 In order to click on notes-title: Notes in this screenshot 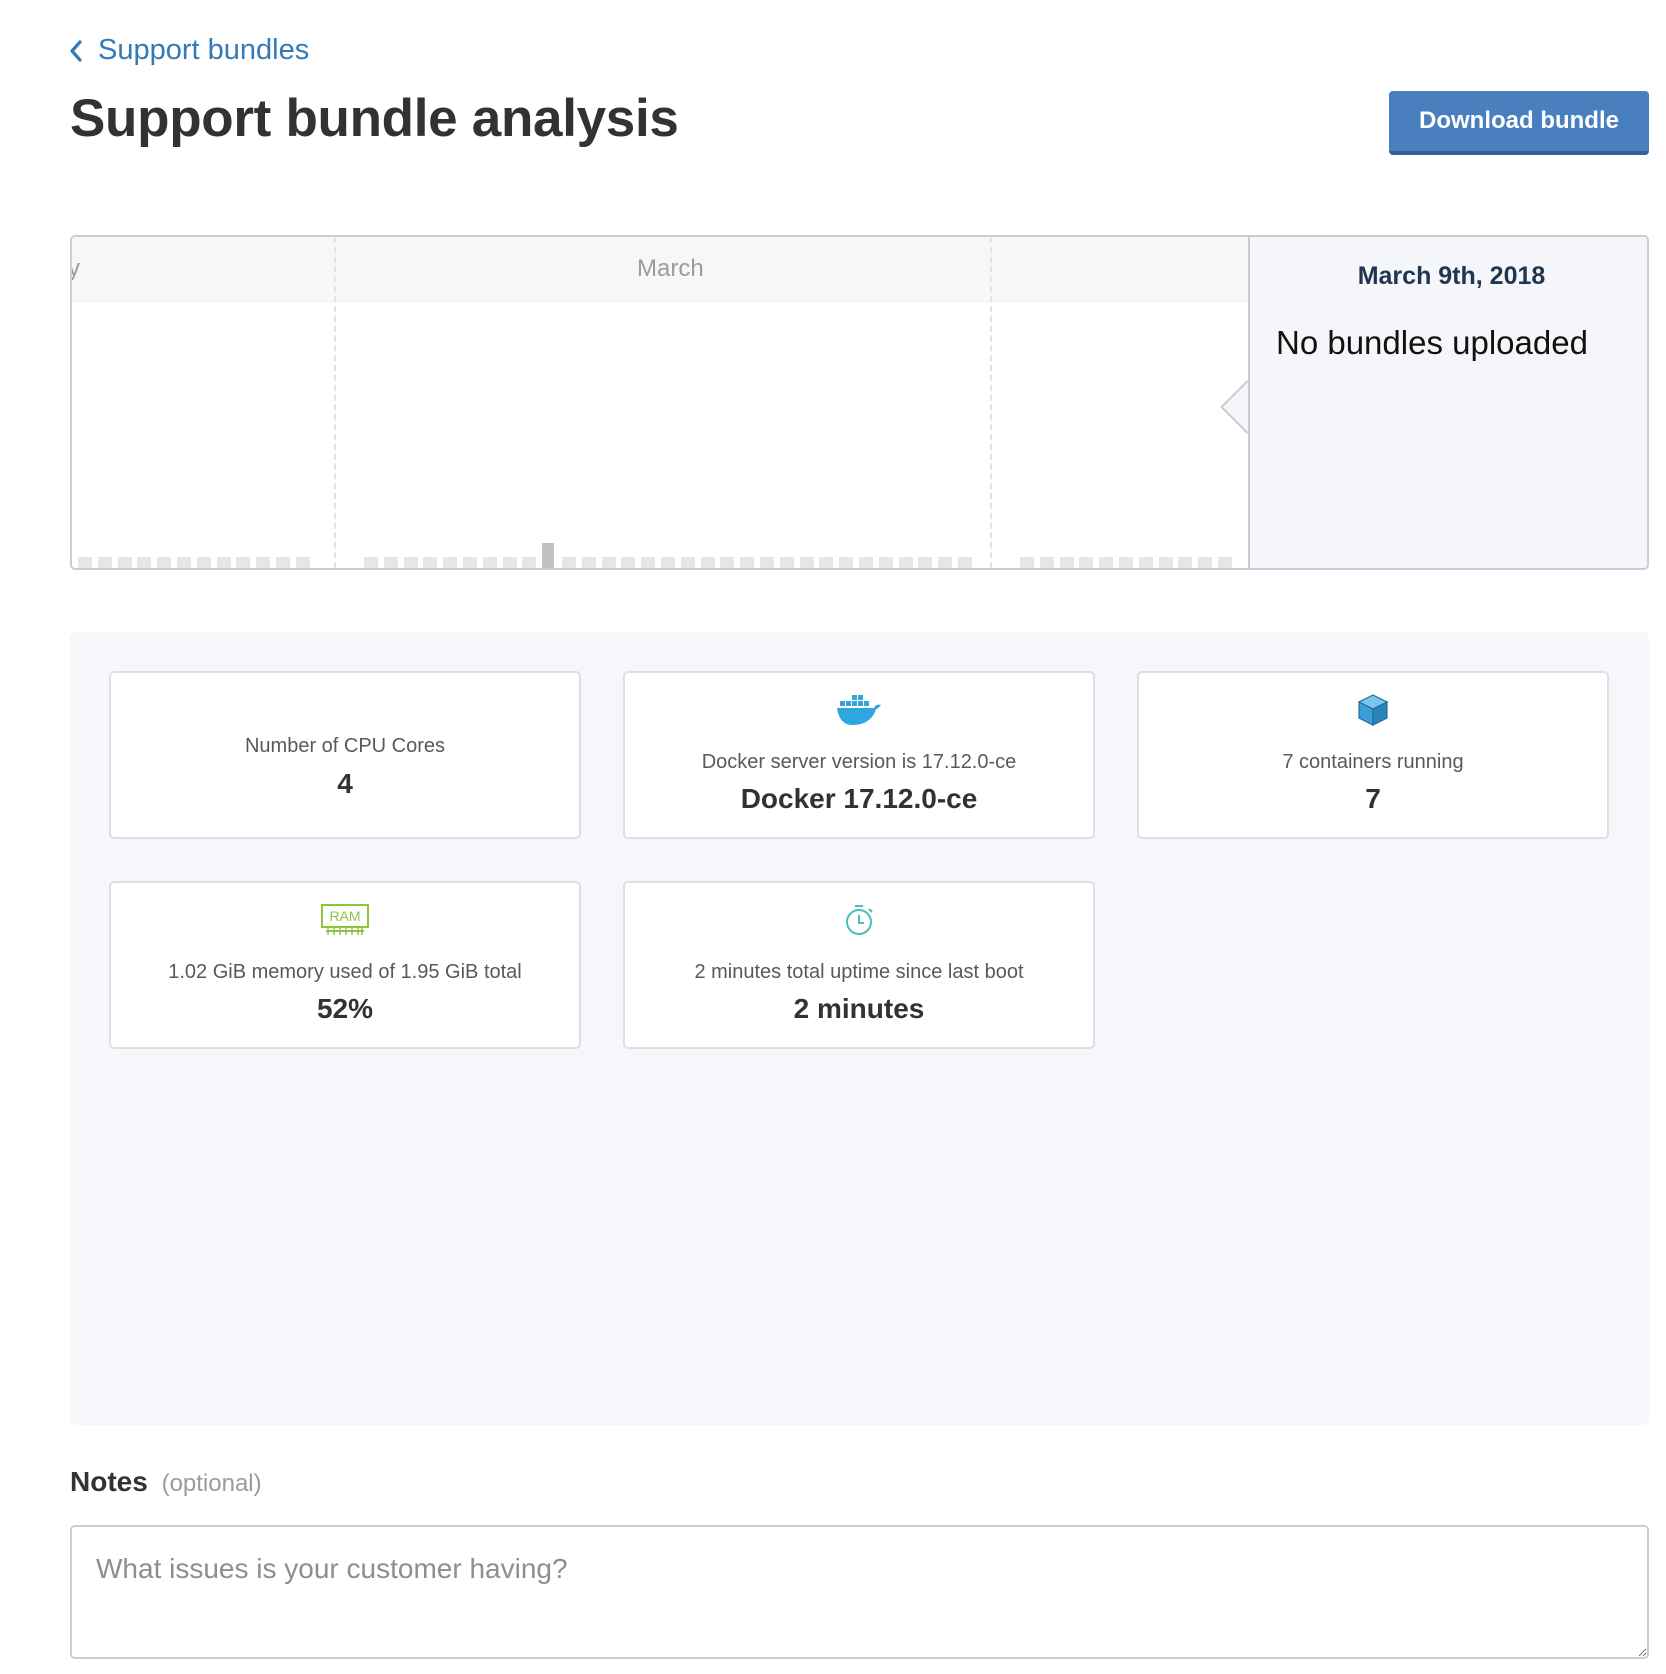, I will do `click(109, 1481)`.